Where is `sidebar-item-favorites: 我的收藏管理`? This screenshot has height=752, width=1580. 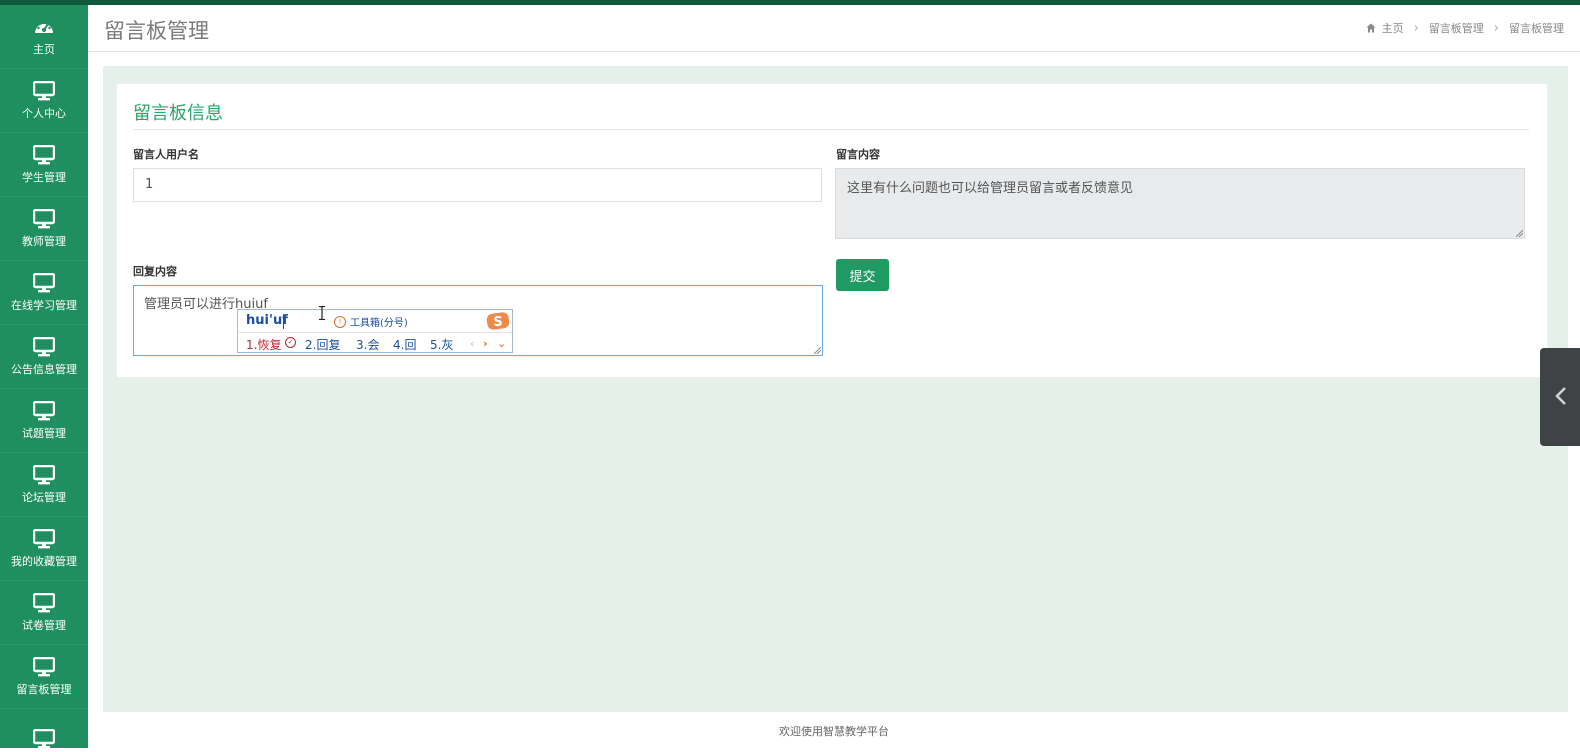 sidebar-item-favorites: 我的收藏管理 is located at coordinates (44, 549).